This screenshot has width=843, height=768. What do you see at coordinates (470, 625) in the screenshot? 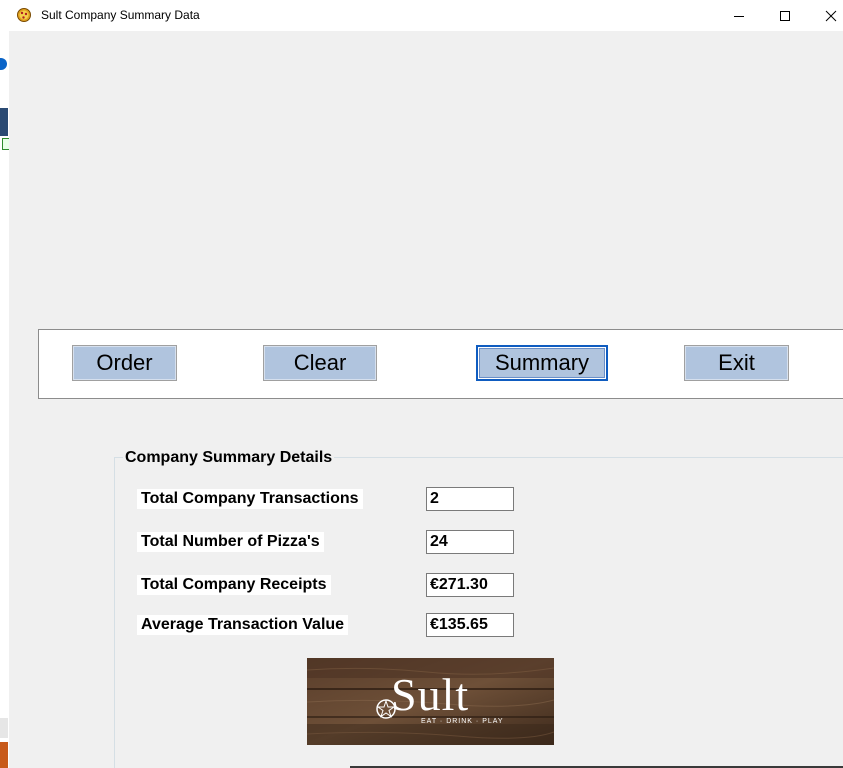
I see `average-transaction-field: €135.65` at bounding box center [470, 625].